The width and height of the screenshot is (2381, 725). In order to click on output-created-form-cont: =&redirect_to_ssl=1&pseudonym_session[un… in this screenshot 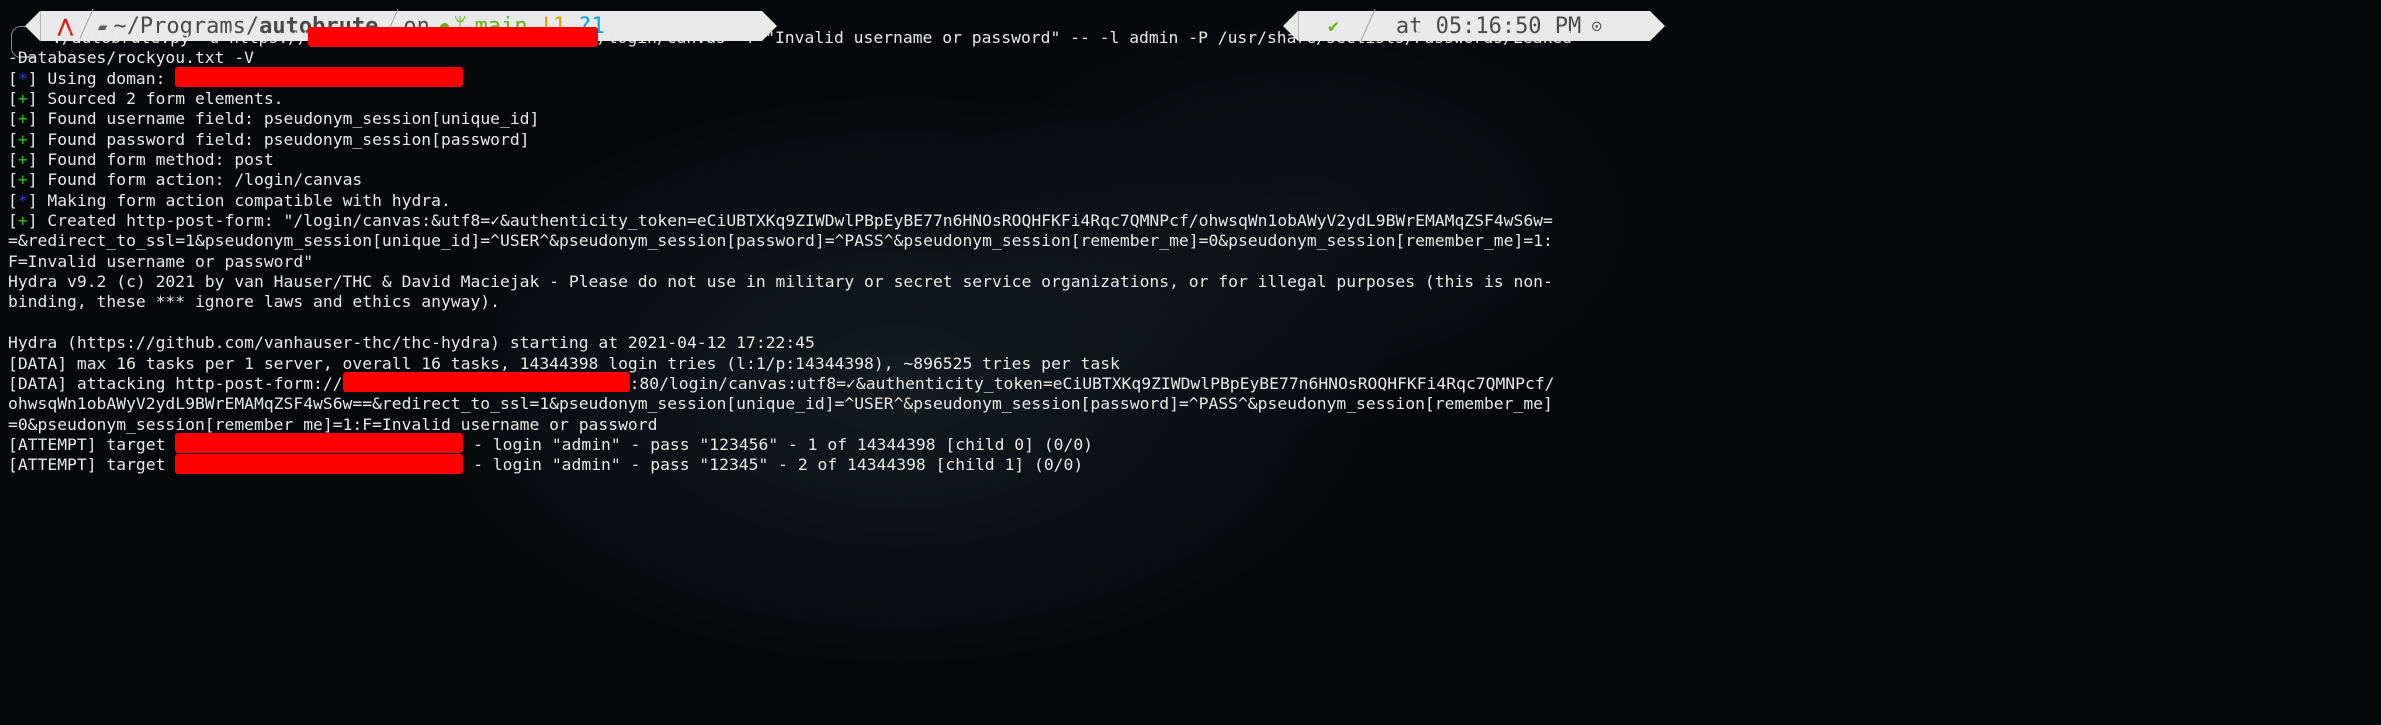, I will do `click(780, 241)`.